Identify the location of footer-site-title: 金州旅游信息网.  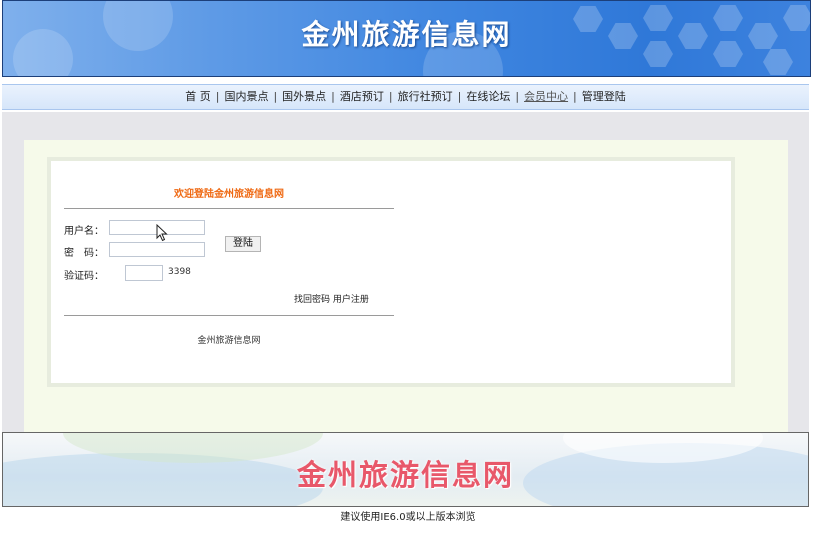
(405, 475).